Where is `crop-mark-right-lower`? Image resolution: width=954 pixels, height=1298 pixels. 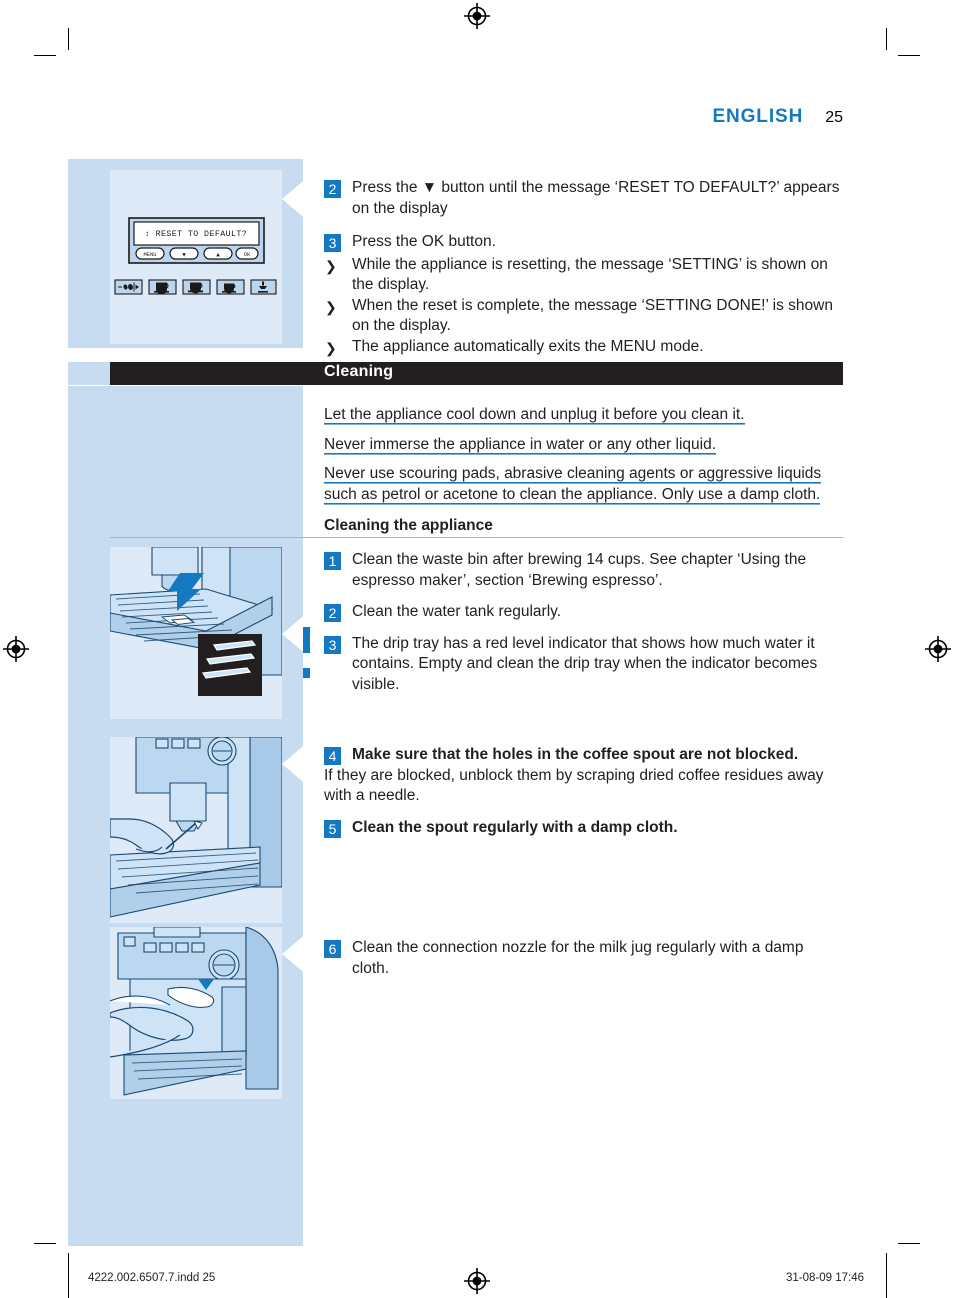 crop-mark-right-lower is located at coordinates (909, 1243).